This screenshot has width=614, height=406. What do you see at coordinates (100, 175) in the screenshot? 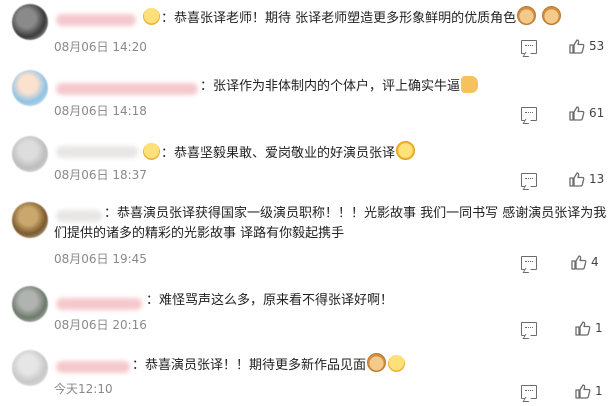
I see `comment-time: 08月06日 18:37` at bounding box center [100, 175].